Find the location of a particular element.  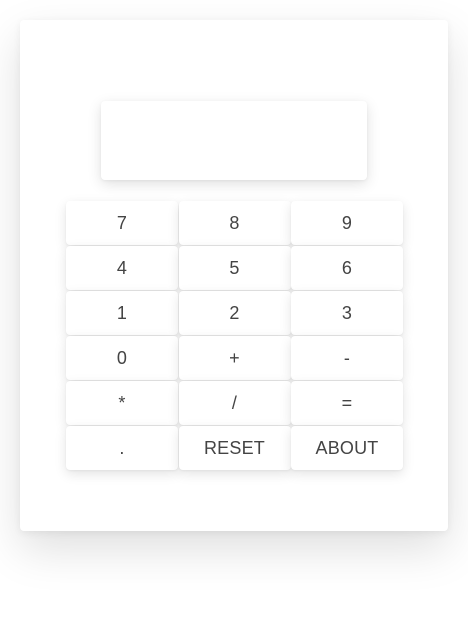

decimal-button: . is located at coordinates (122, 448).